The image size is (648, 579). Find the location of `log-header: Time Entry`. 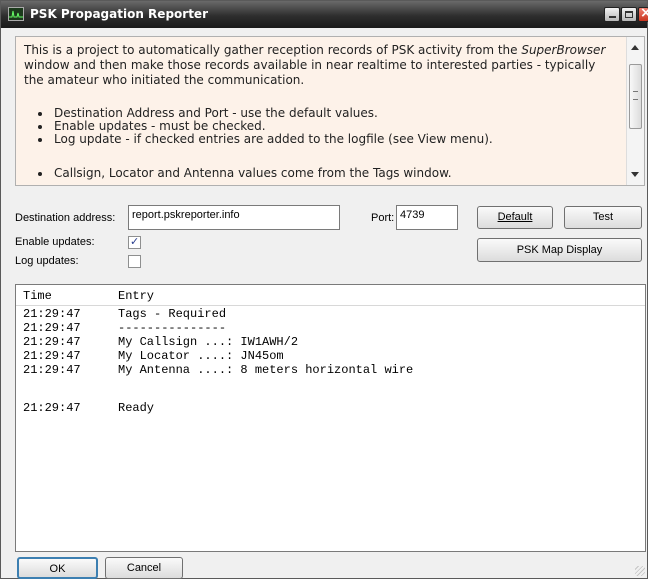

log-header: Time Entry is located at coordinates (330, 295).